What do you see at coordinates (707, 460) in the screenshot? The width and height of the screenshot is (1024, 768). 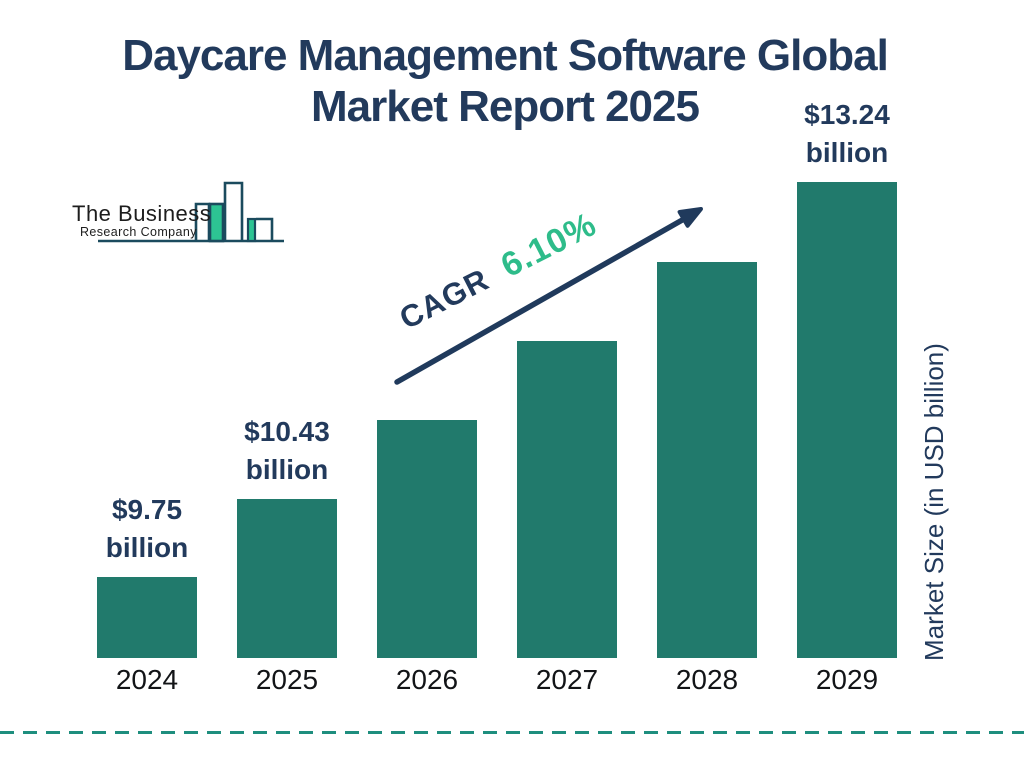 I see `bar-2028` at bounding box center [707, 460].